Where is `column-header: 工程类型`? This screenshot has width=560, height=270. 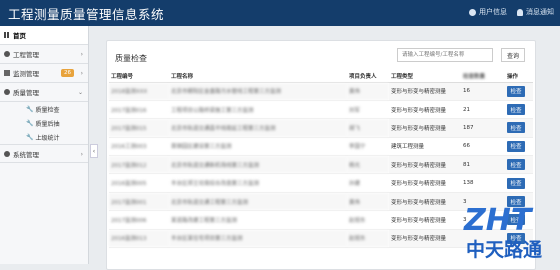 column-header: 工程类型 is located at coordinates (425, 77).